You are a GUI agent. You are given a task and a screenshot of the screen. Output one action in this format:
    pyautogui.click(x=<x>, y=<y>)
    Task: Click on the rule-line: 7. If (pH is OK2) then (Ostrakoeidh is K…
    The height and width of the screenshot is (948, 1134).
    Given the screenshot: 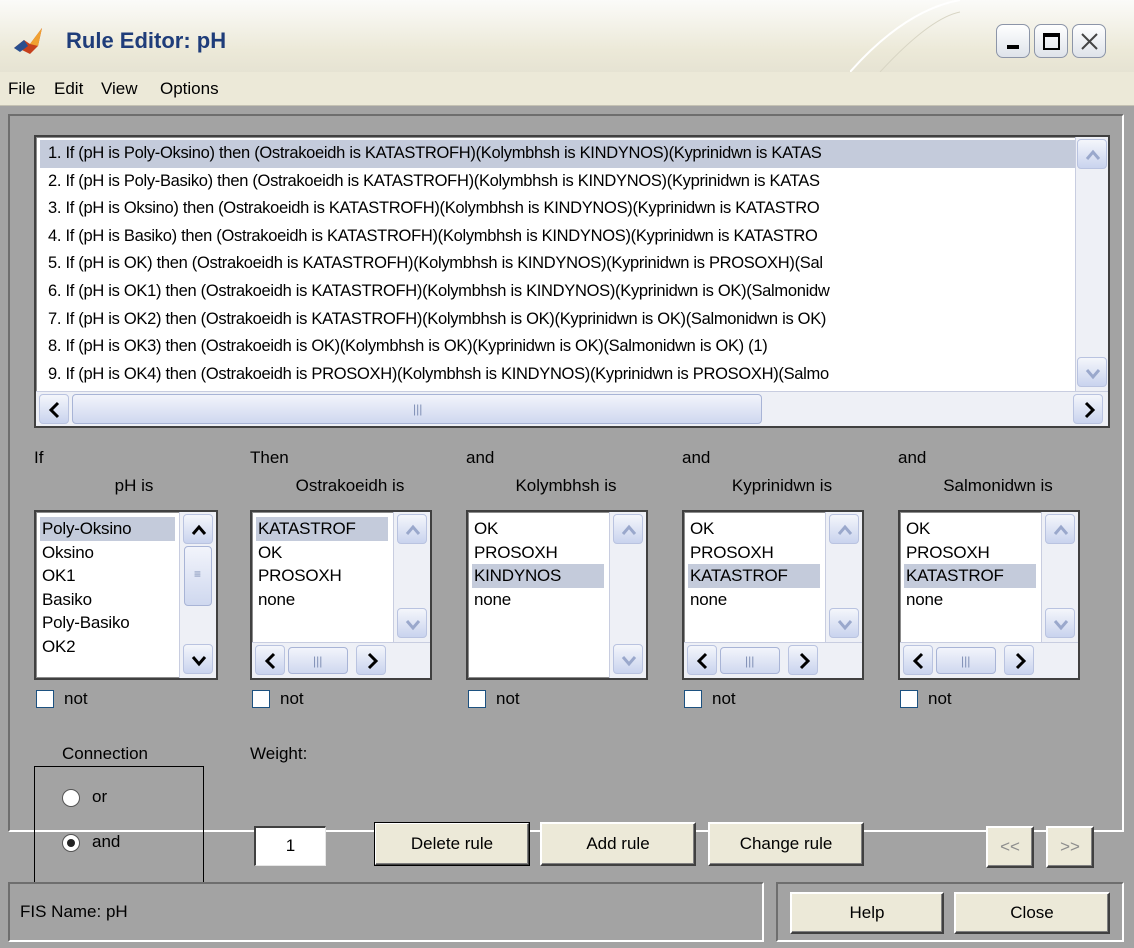 What is the action you would take?
    pyautogui.click(x=557, y=320)
    